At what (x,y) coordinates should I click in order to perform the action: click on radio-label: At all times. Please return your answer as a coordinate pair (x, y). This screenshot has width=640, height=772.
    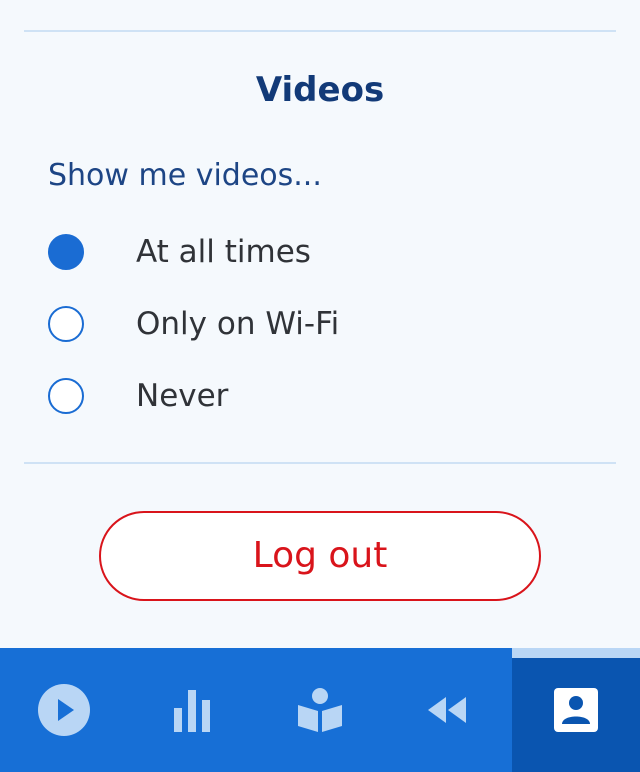
    Looking at the image, I should click on (223, 252).